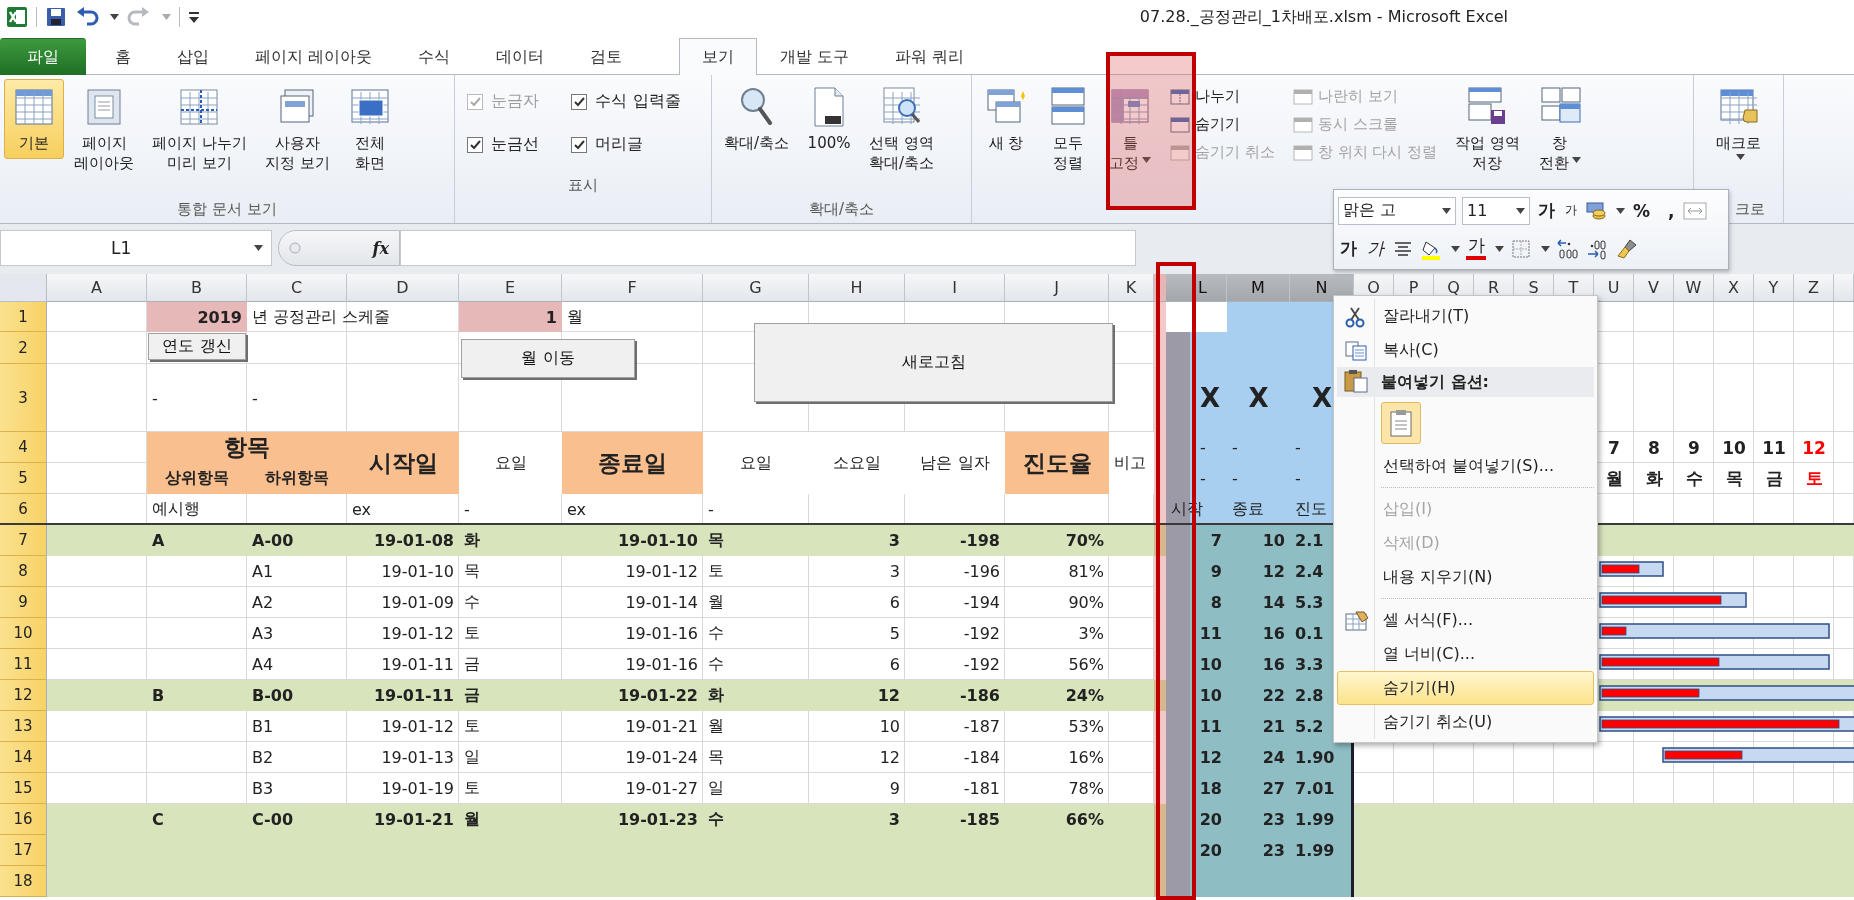 The image size is (1854, 900). Describe the element at coordinates (1465, 722) in the screenshot. I see `menu-item: 숨기기 취소(U)` at that location.